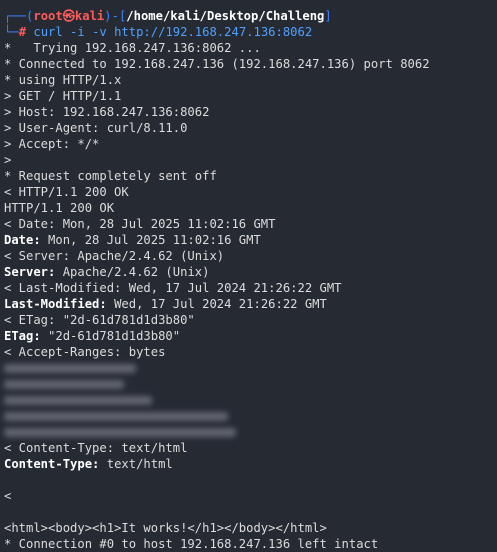 This screenshot has height=552, width=497. I want to click on prompt-path: /home/kali/Desktop/Challeng, so click(225, 16).